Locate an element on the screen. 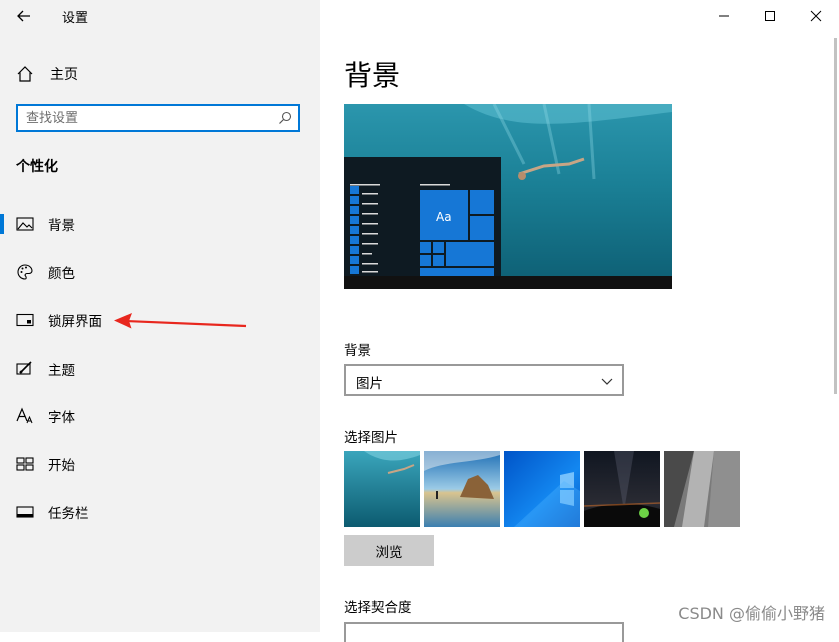 The height and width of the screenshot is (642, 839). thumbnail-beach-rocks is located at coordinates (462, 489).